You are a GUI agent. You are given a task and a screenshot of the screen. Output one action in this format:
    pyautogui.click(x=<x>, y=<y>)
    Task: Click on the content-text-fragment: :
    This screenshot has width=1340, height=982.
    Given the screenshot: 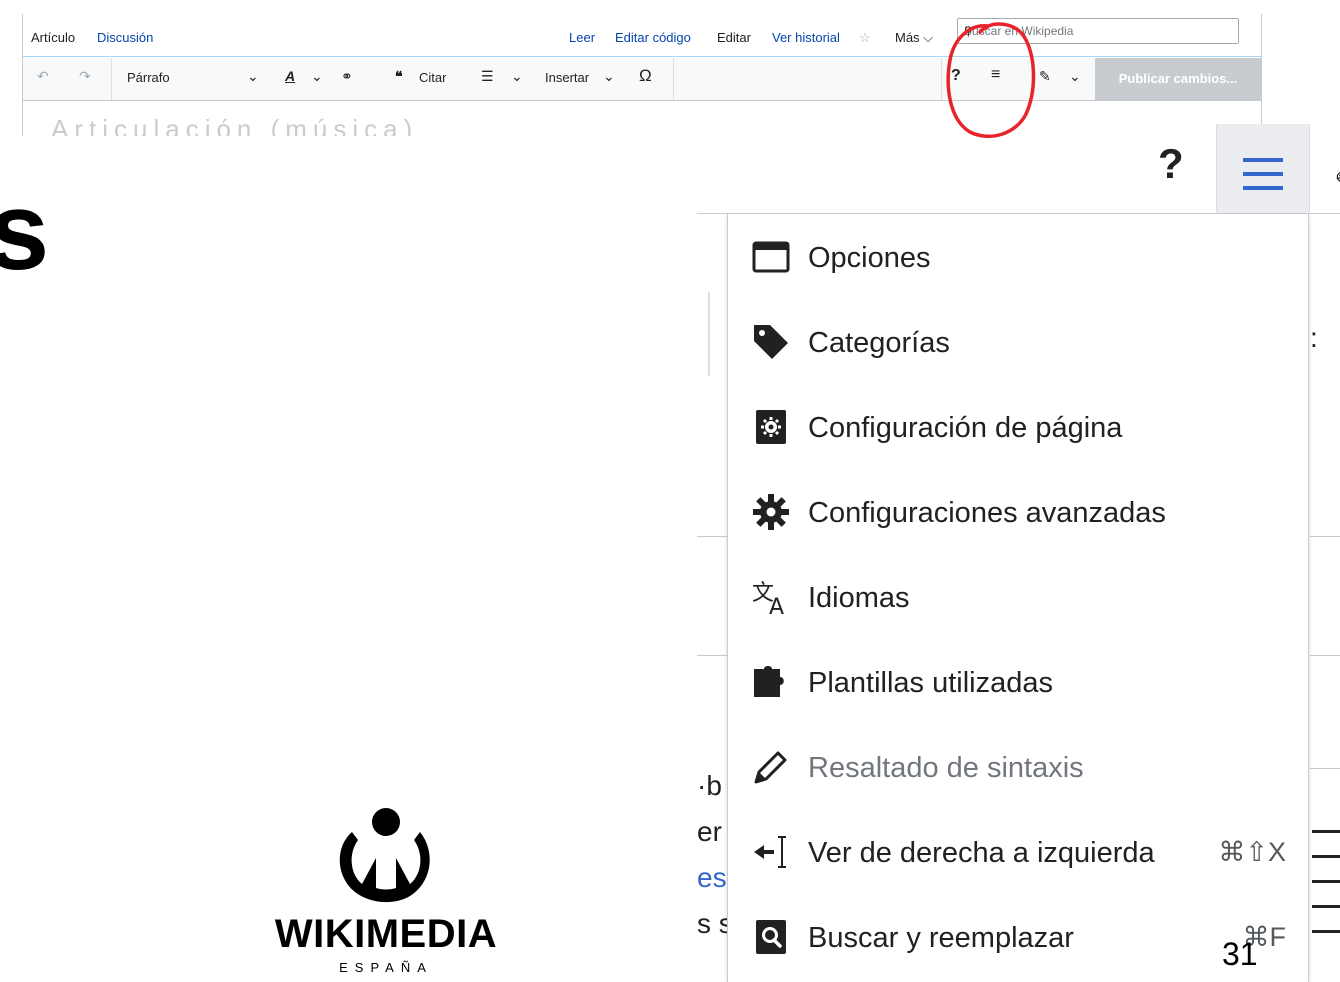 What is the action you would take?
    pyautogui.click(x=1314, y=337)
    